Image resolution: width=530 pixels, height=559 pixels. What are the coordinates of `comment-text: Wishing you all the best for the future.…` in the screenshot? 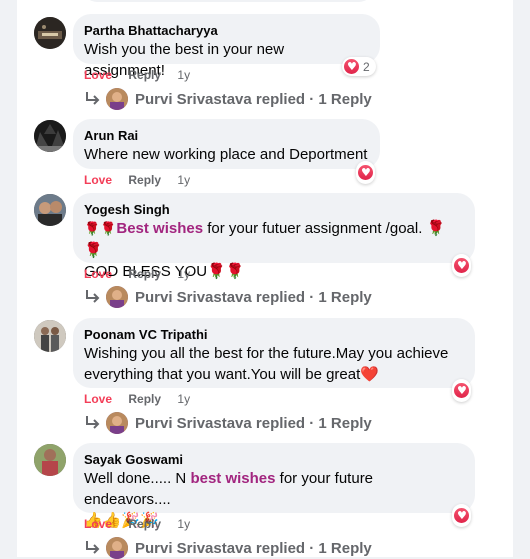 It's located at (266, 353).